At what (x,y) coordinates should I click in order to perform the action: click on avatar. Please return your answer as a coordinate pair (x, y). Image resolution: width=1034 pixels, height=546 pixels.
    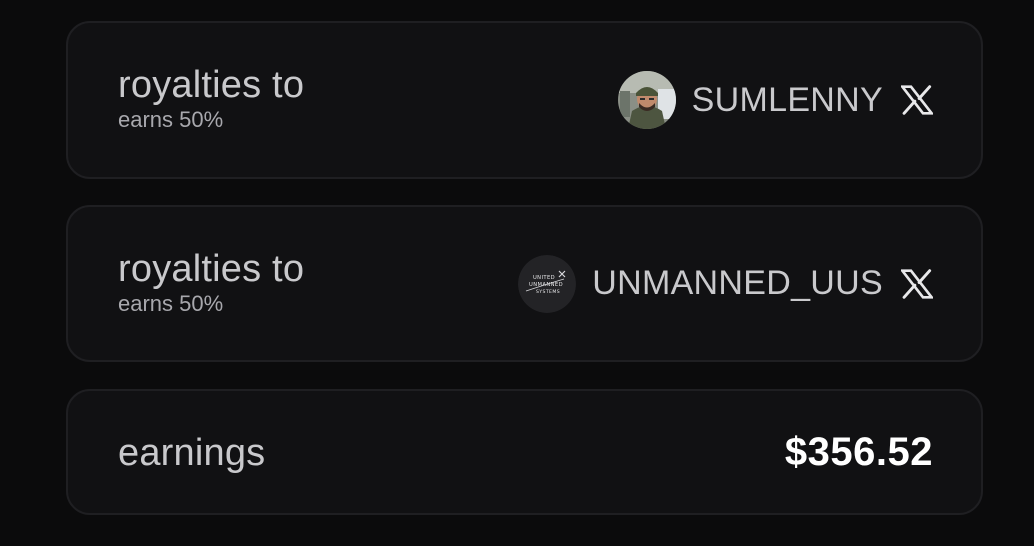
    Looking at the image, I should click on (646, 100).